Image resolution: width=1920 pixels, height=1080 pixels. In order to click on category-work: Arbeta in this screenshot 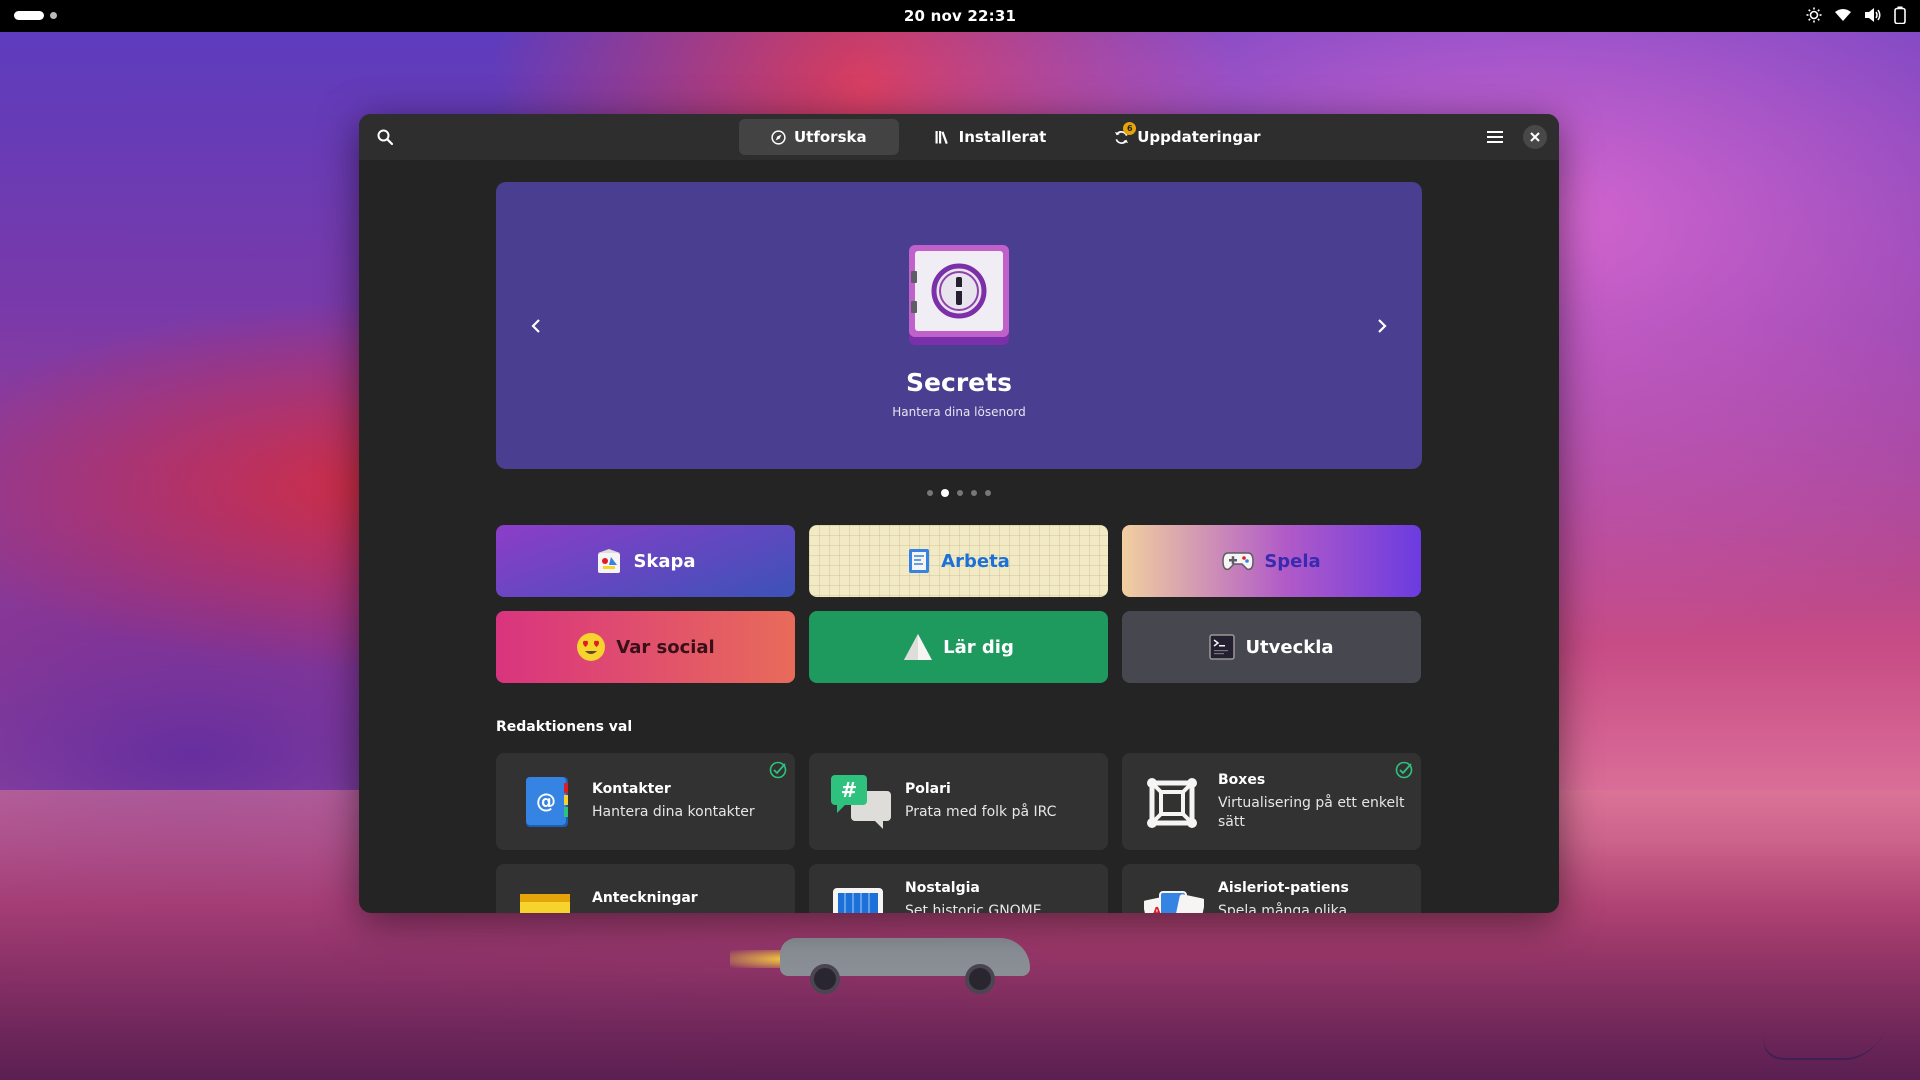, I will do `click(958, 561)`.